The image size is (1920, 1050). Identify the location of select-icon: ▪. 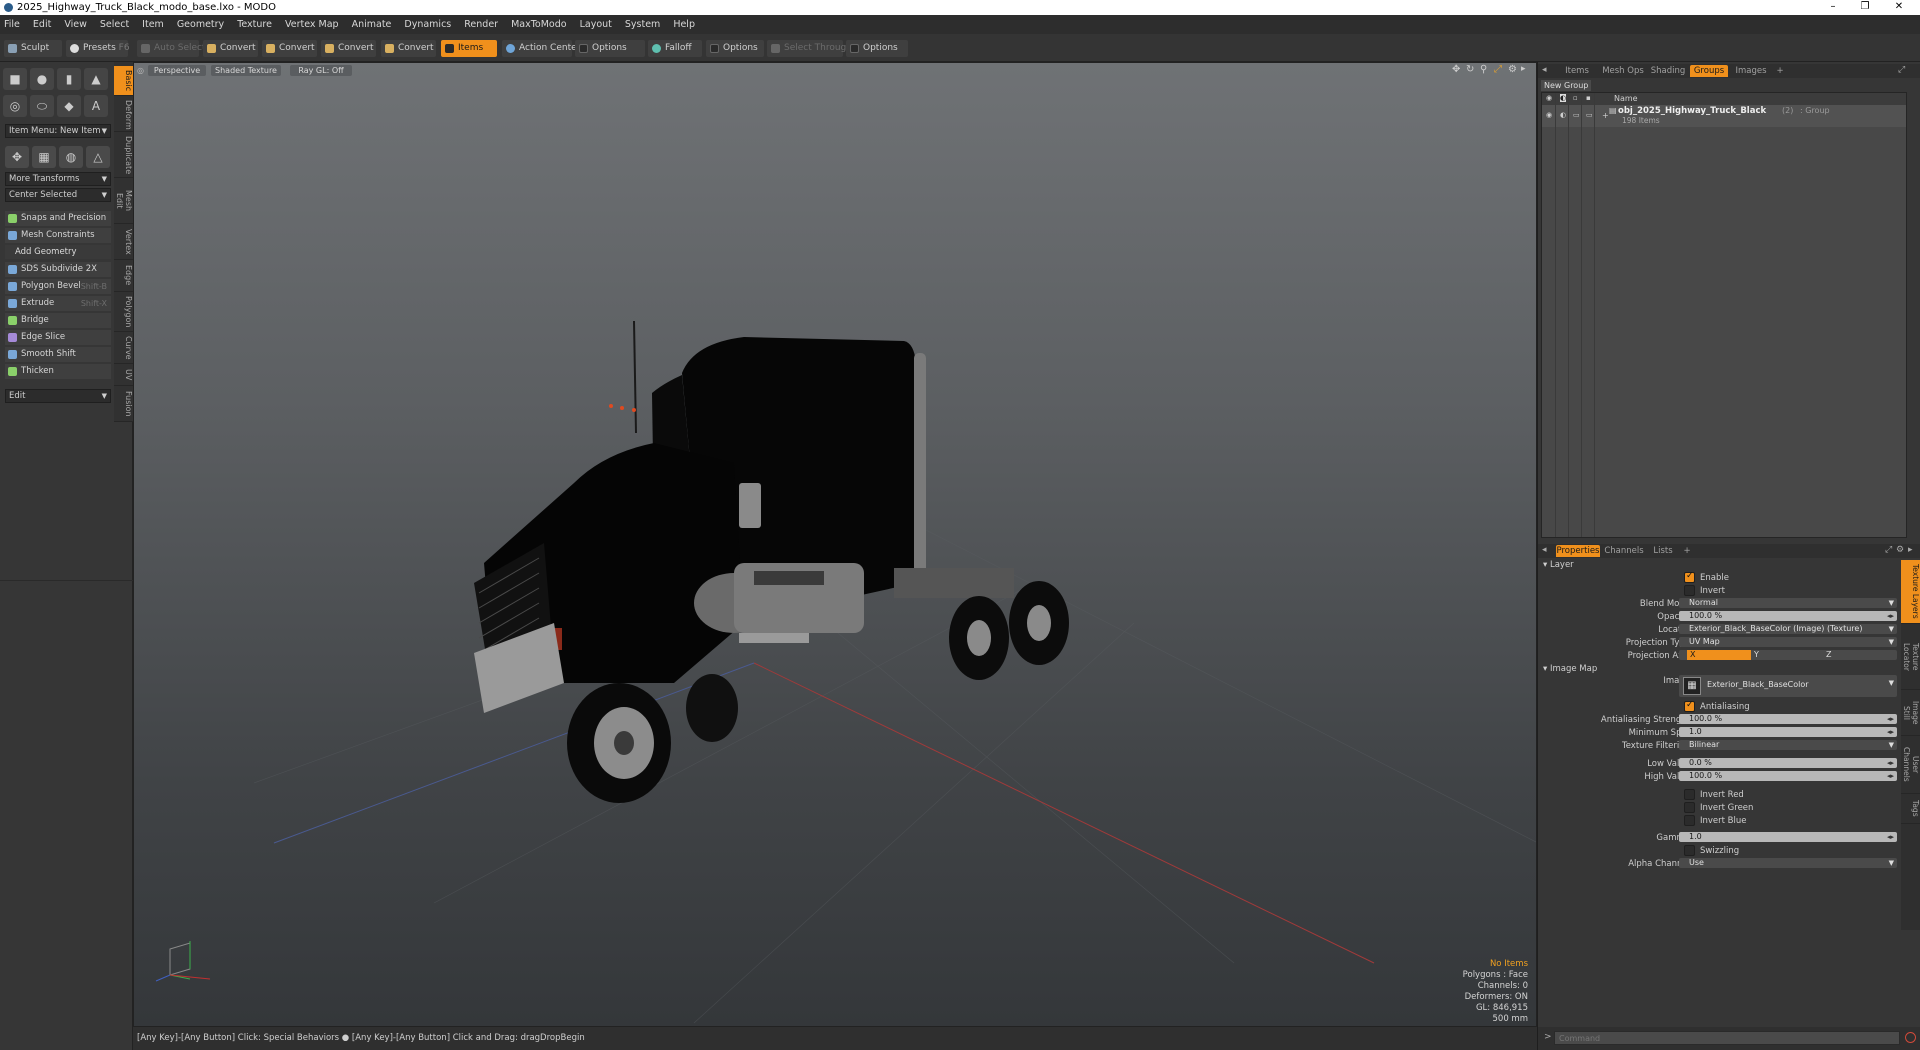
(1588, 98).